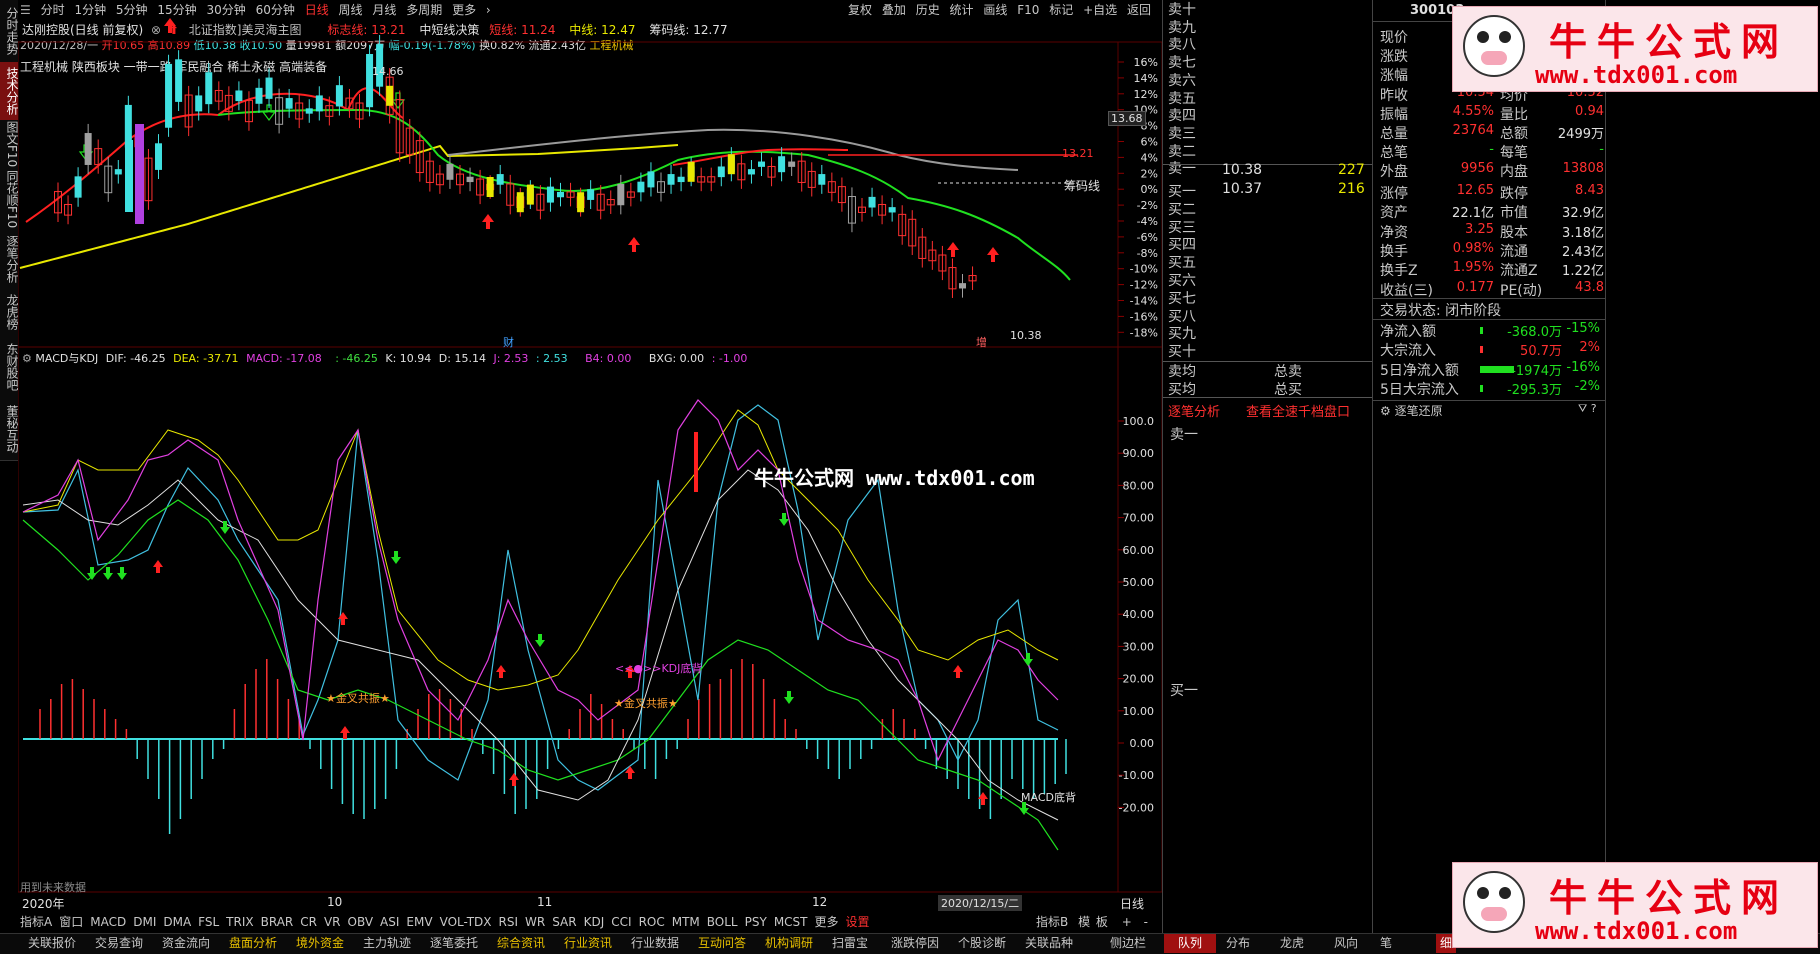 The height and width of the screenshot is (954, 1820). What do you see at coordinates (1194, 410) in the screenshot?
I see `tick-analysis-tab: 逐笔分析` at bounding box center [1194, 410].